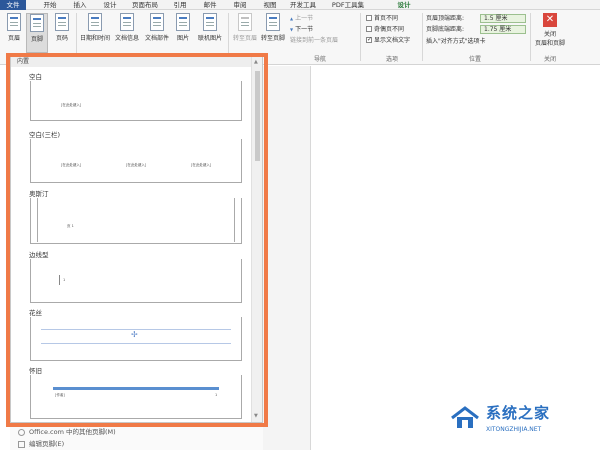 This screenshot has height=450, width=600. What do you see at coordinates (503, 29) in the screenshot?
I see `footer-from-bottom-input: 1.75 厘米` at bounding box center [503, 29].